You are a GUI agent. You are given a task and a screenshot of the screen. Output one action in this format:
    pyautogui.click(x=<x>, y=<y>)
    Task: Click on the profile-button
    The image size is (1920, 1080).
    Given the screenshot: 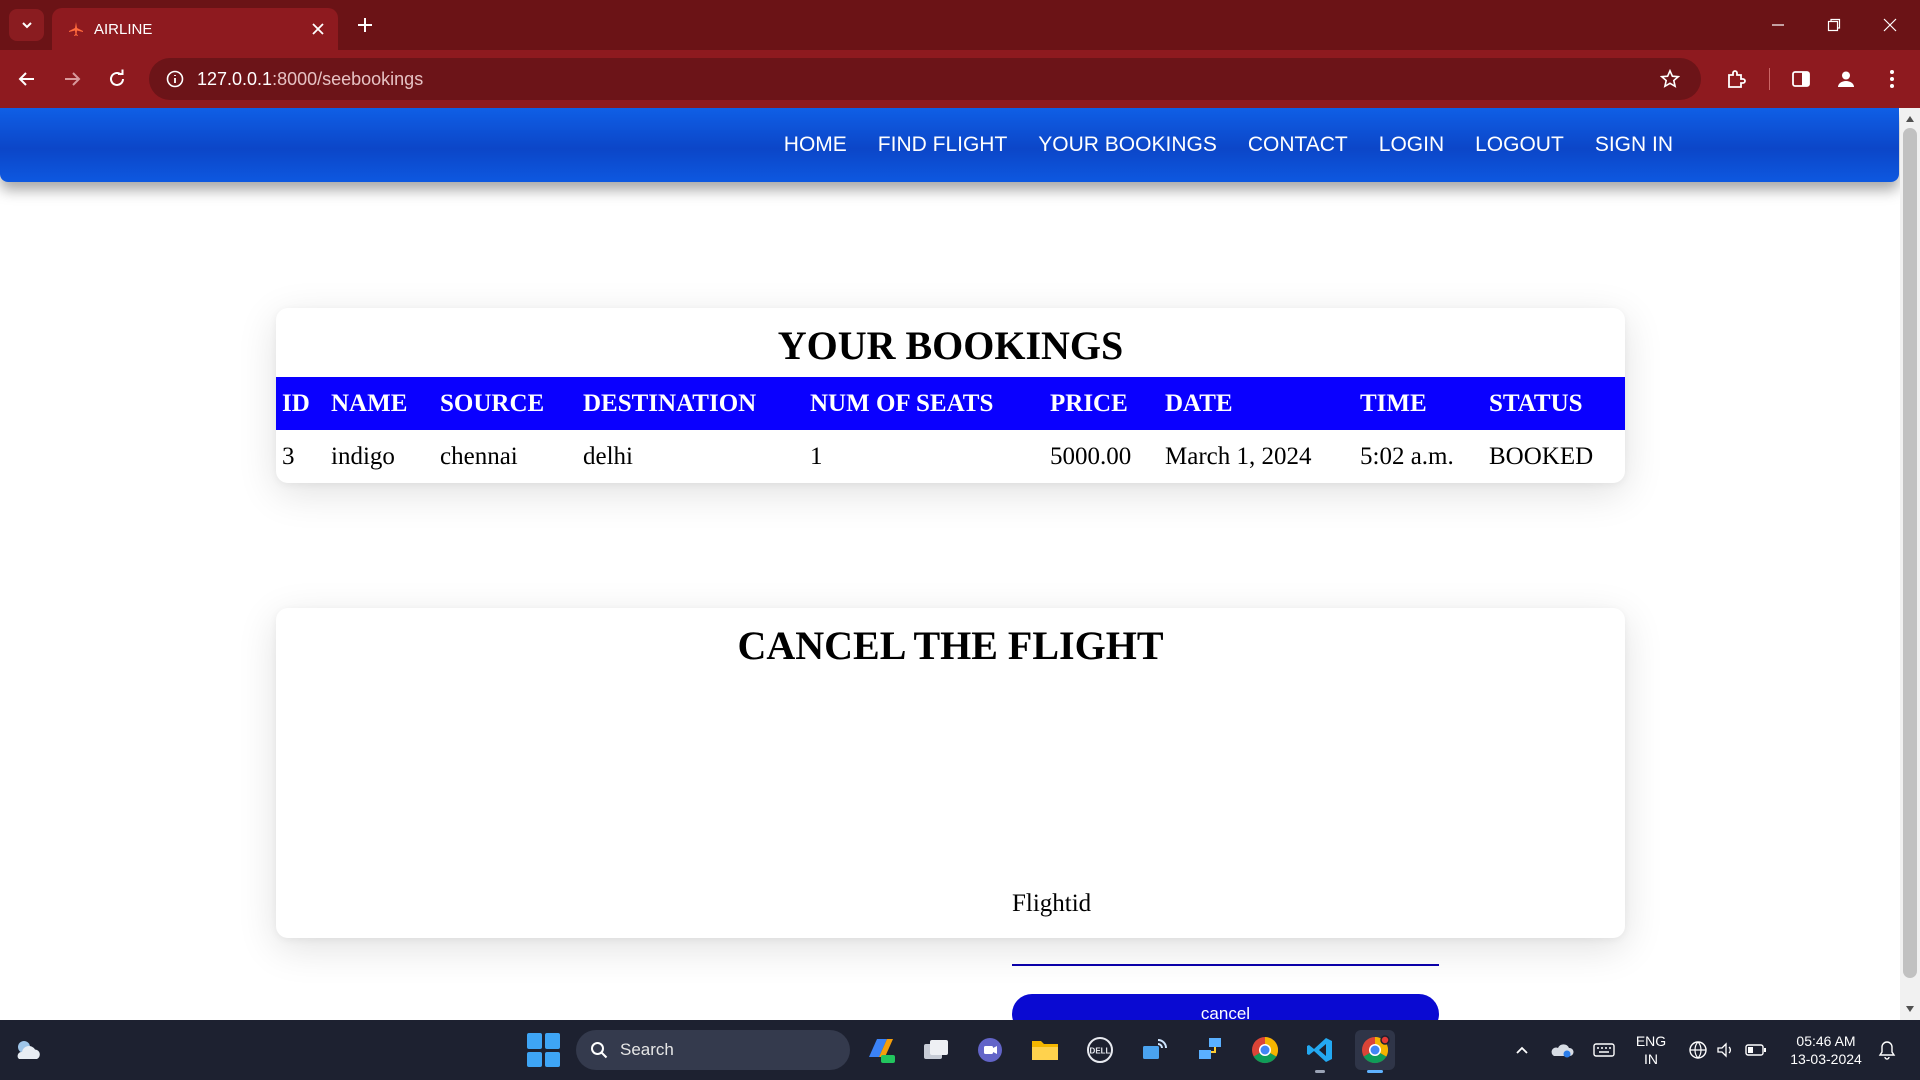 What is the action you would take?
    pyautogui.click(x=1846, y=79)
    